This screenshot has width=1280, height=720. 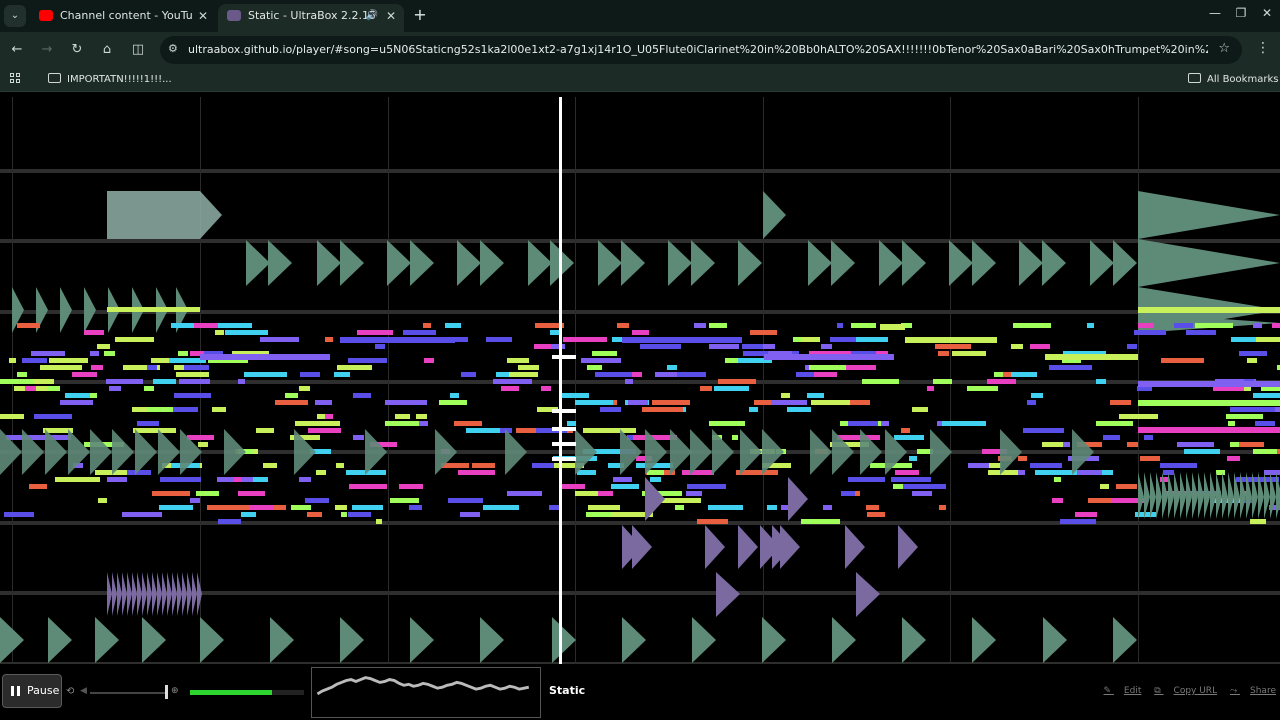 What do you see at coordinates (138, 50) in the screenshot?
I see `split-view-button: ◫` at bounding box center [138, 50].